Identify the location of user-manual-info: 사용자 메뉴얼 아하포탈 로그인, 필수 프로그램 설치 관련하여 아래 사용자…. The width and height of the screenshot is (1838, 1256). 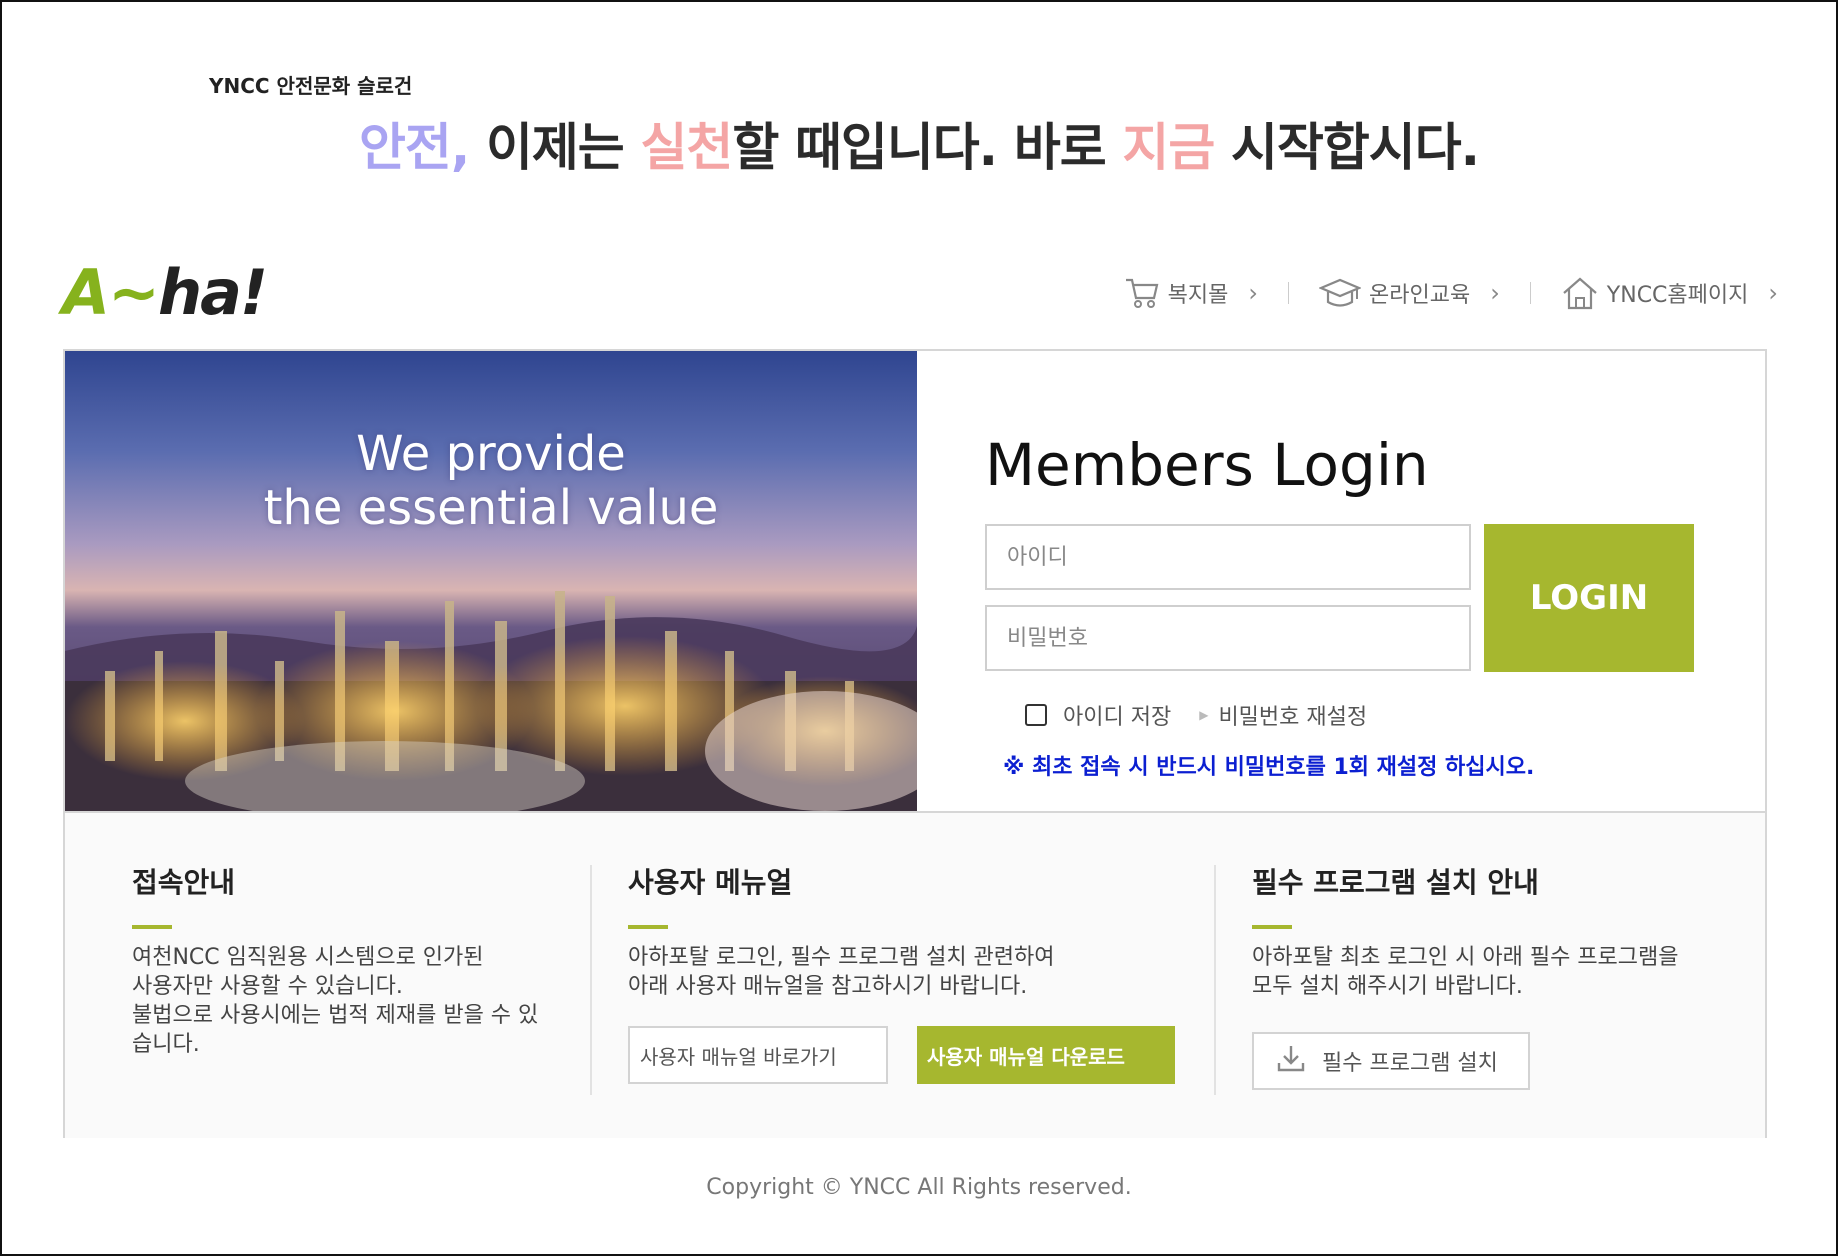
(908, 975).